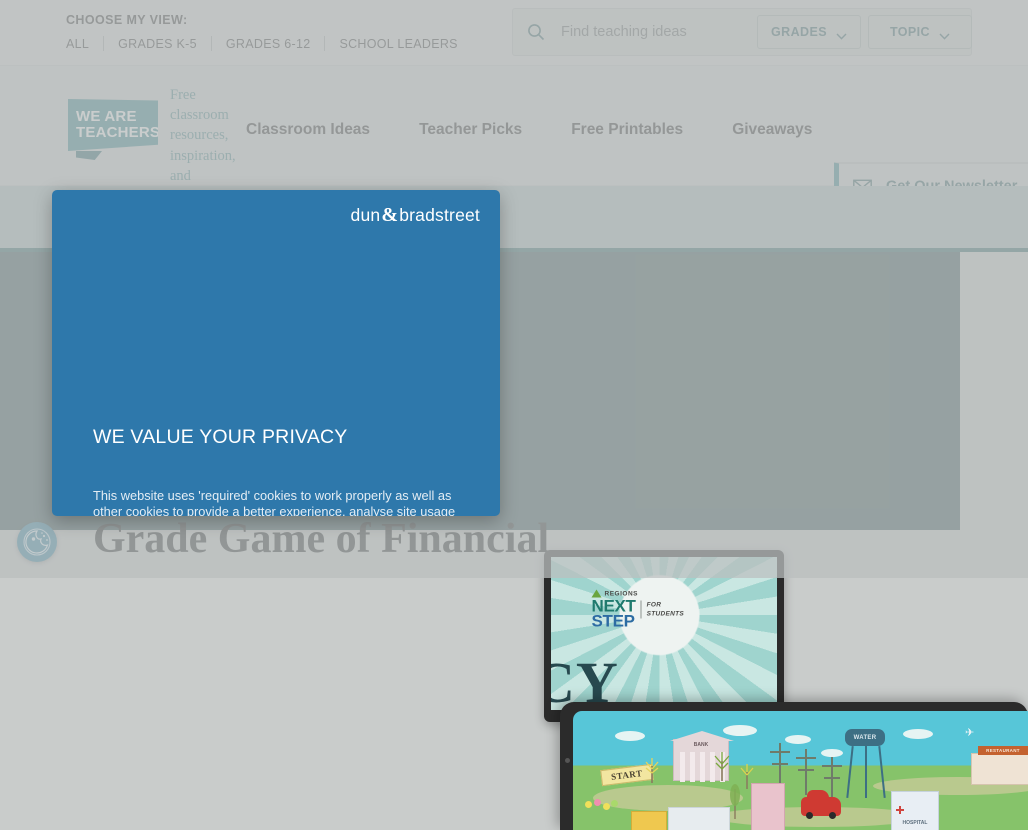 The image size is (1028, 830). Describe the element at coordinates (439, 215) in the screenshot. I see `logo-part-bradstreet: bradstreet` at that location.